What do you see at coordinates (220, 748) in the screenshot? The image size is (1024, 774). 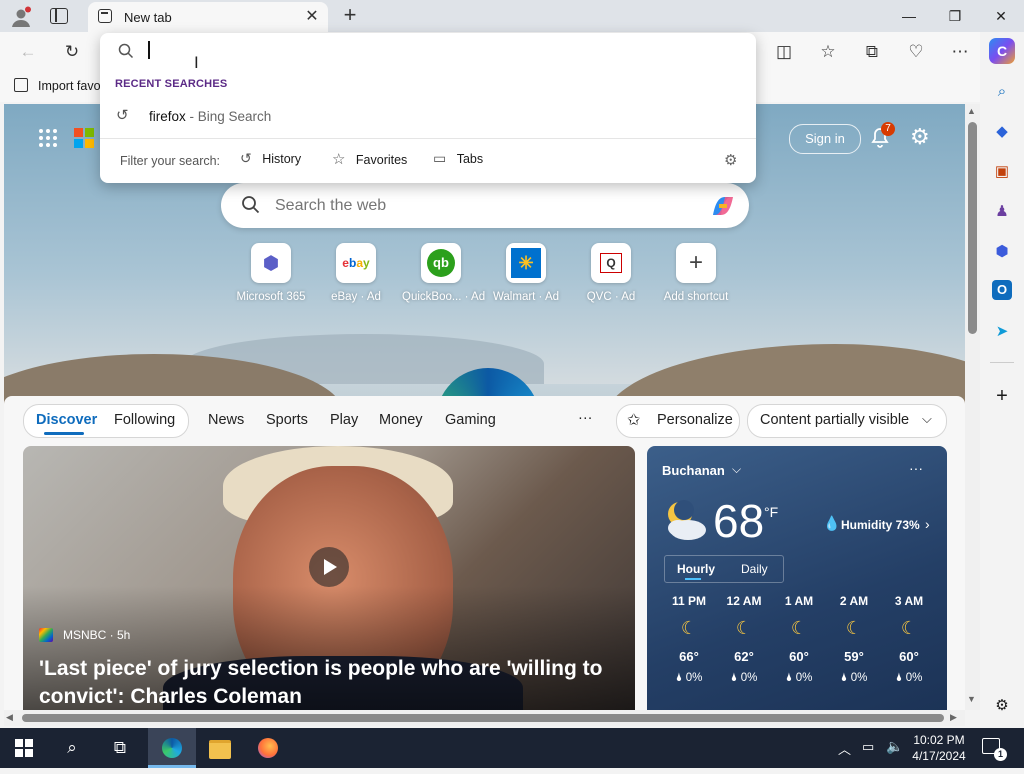 I see `file-explorer-icon` at bounding box center [220, 748].